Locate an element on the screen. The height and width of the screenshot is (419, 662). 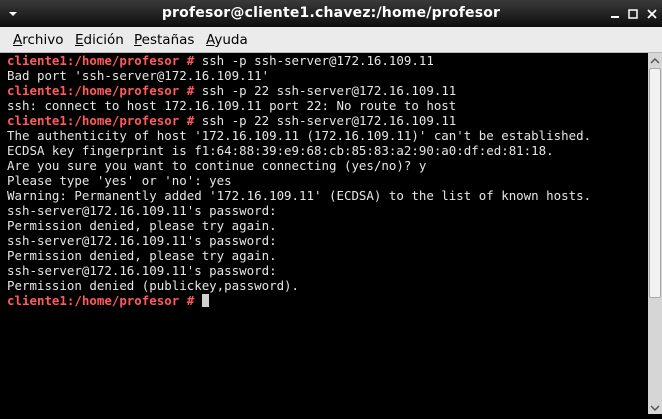
text-cursor is located at coordinates (205, 300).